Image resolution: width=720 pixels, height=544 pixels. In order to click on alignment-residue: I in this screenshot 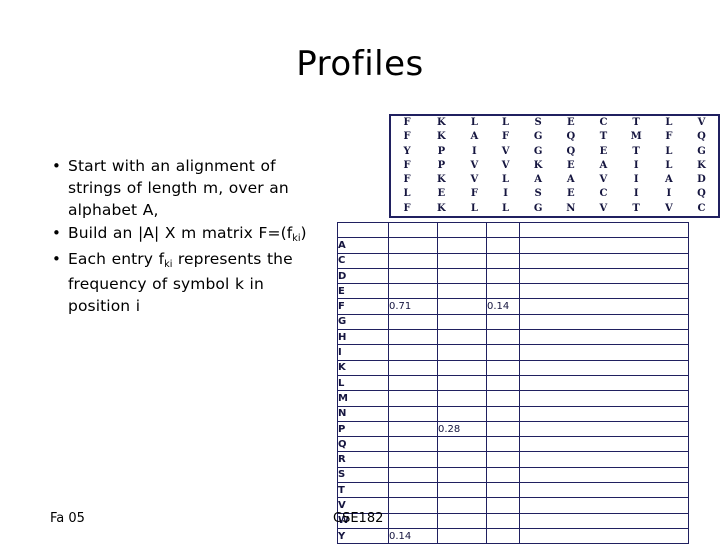, I will do `click(636, 194)`.